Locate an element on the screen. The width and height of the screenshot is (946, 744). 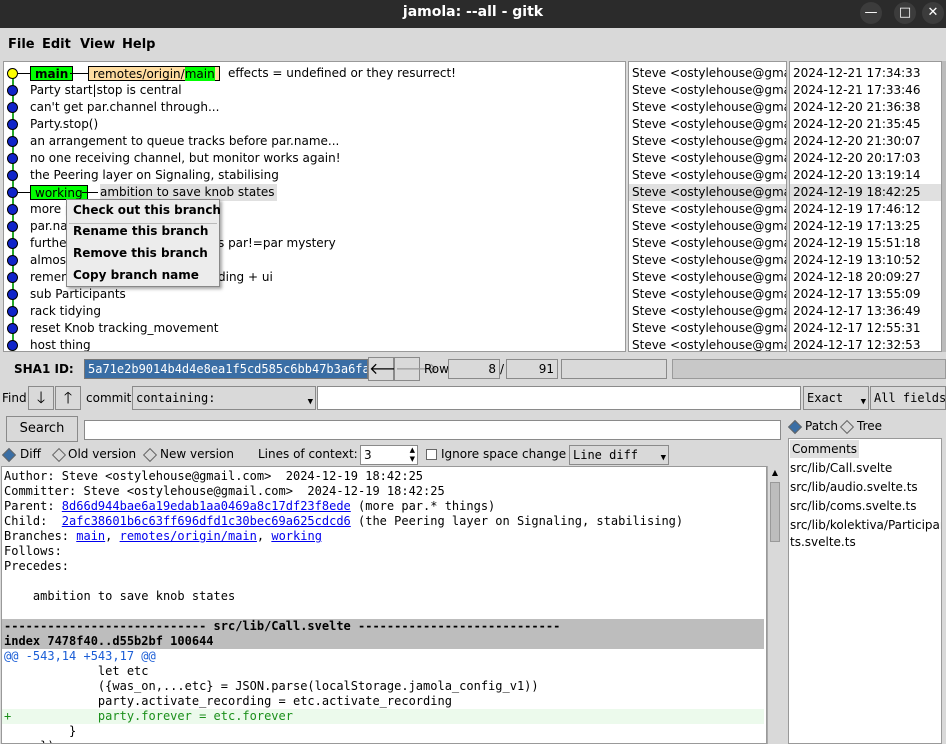
forward-button: 🡒 is located at coordinates (416, 369).